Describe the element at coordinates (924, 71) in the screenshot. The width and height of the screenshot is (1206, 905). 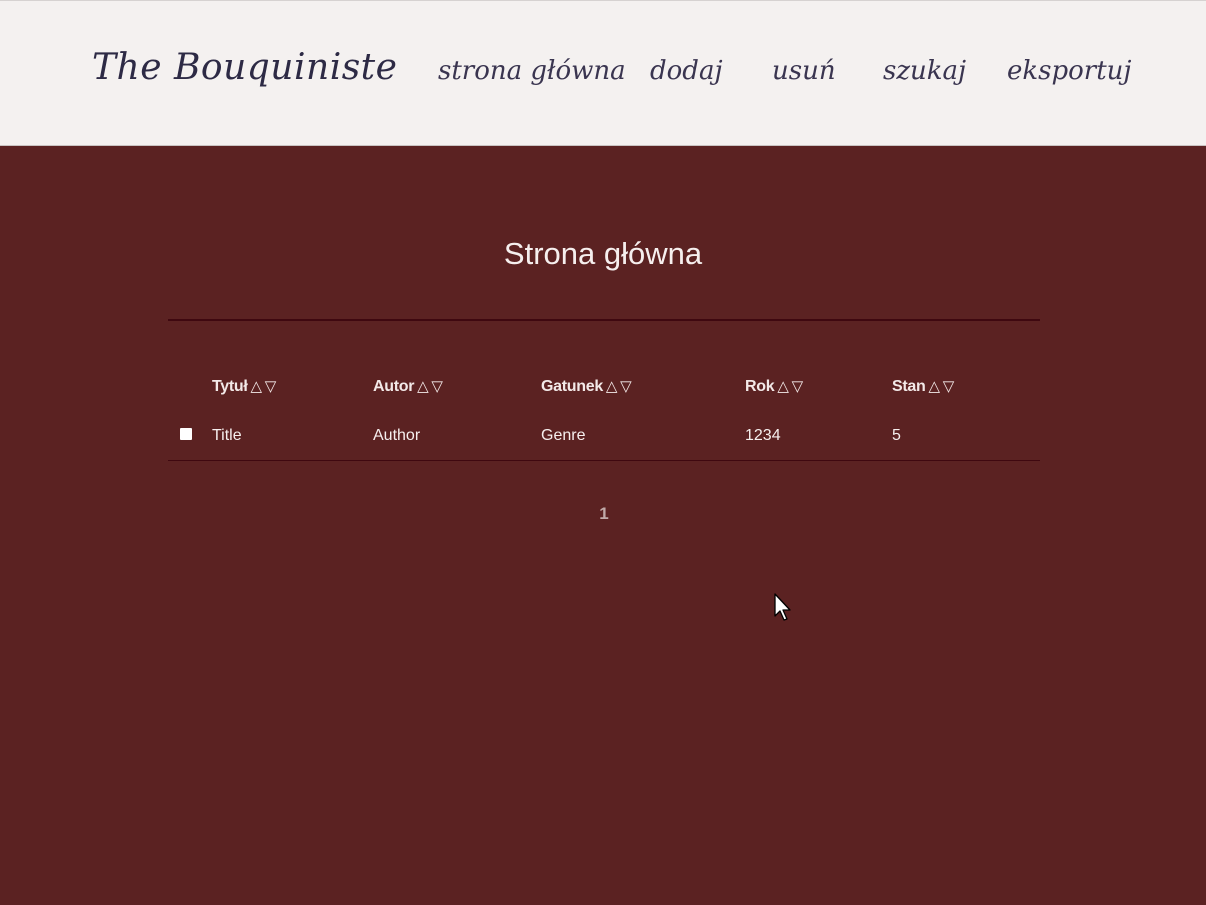
I see `nav-search: szukaj` at that location.